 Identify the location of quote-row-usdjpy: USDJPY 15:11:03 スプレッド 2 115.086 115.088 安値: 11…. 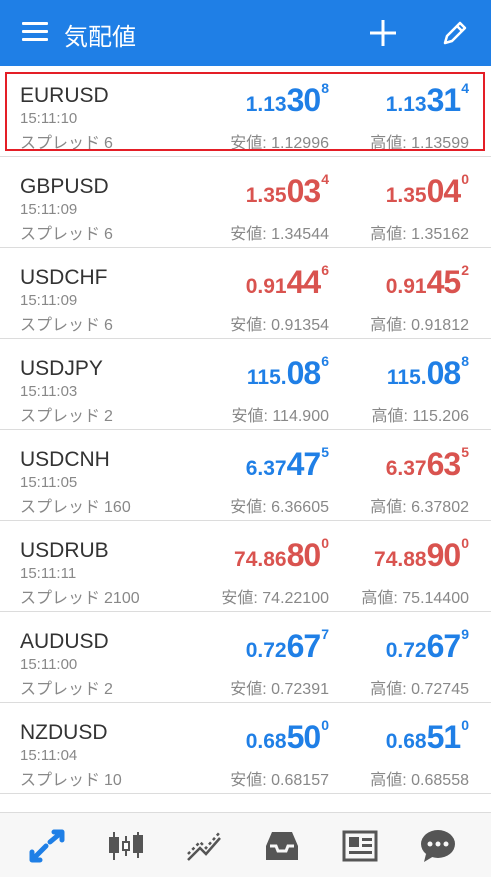
(245, 384).